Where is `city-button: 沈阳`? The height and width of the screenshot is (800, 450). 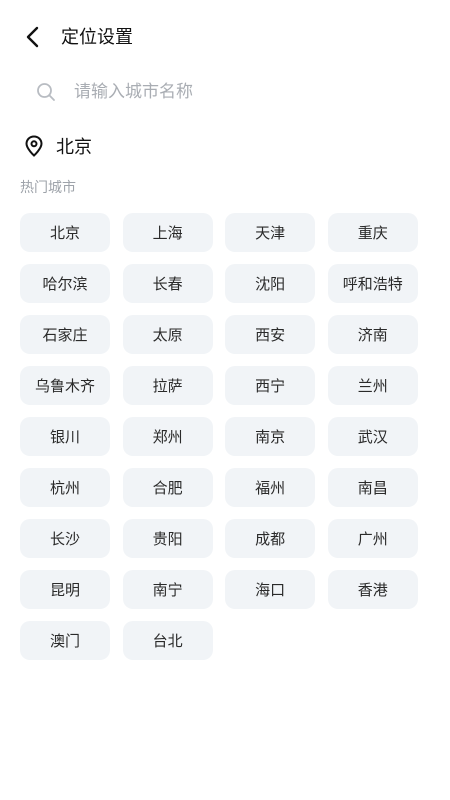 city-button: 沈阳 is located at coordinates (270, 283).